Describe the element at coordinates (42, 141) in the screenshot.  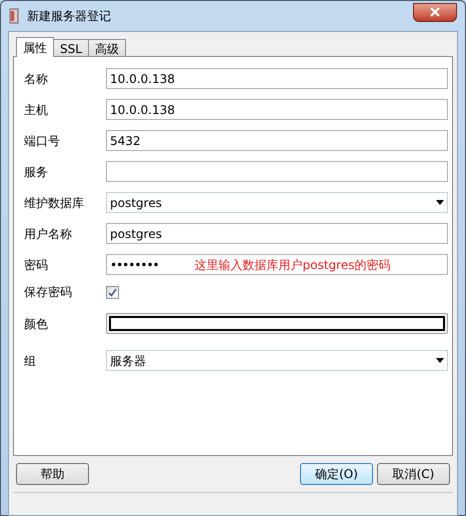
I see `field-label: 端口号` at that location.